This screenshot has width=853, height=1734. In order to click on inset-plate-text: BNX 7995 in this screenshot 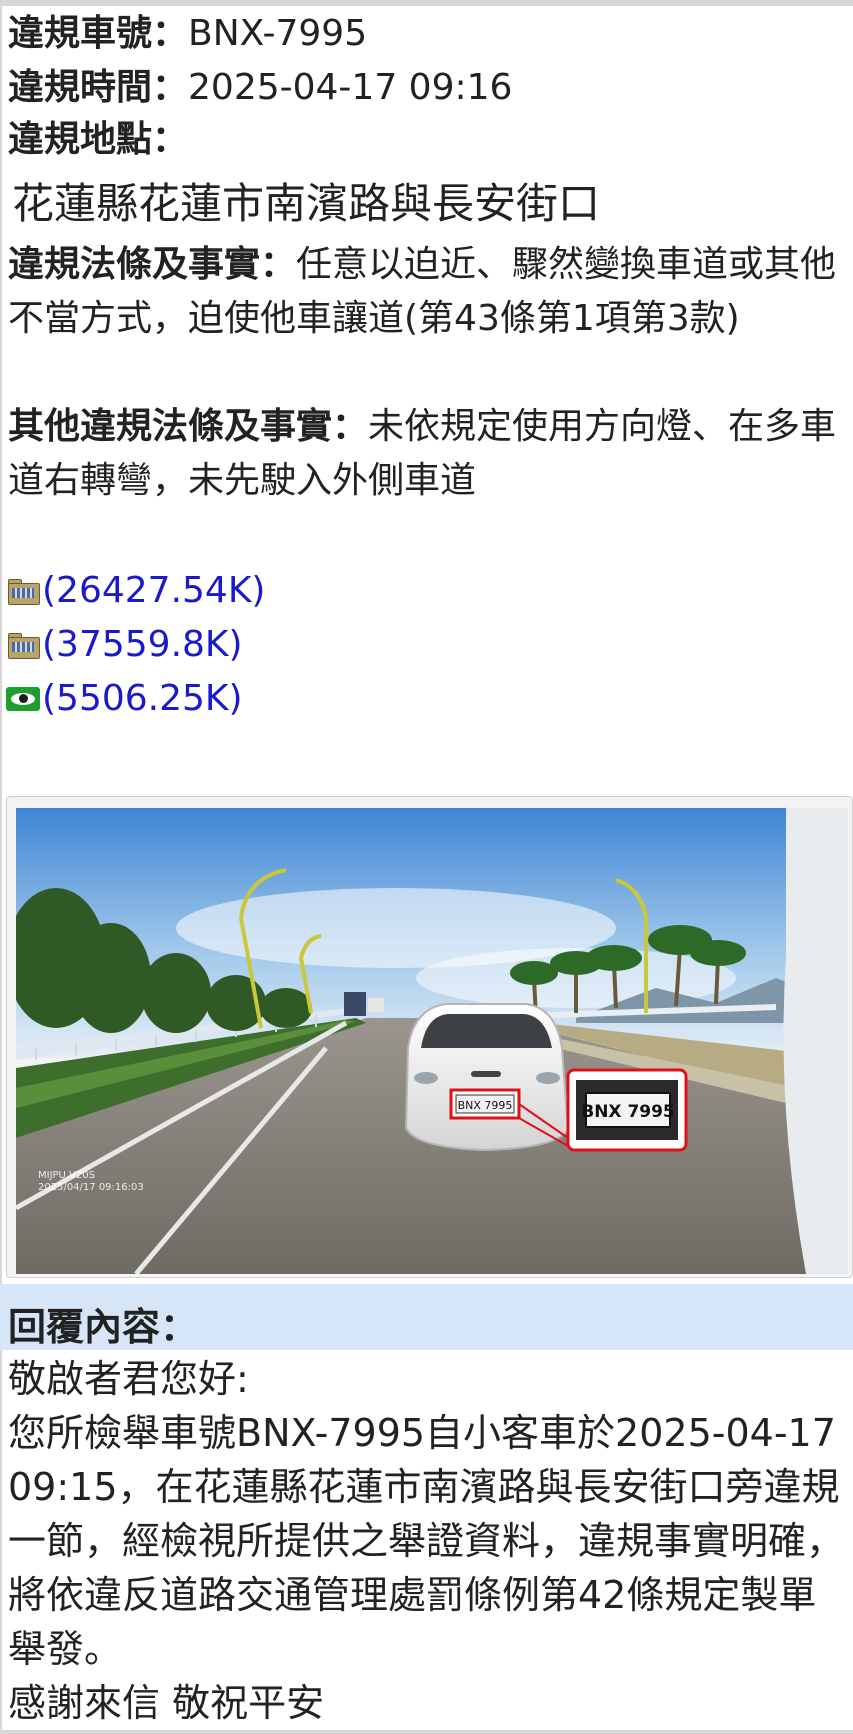, I will do `click(628, 1112)`.